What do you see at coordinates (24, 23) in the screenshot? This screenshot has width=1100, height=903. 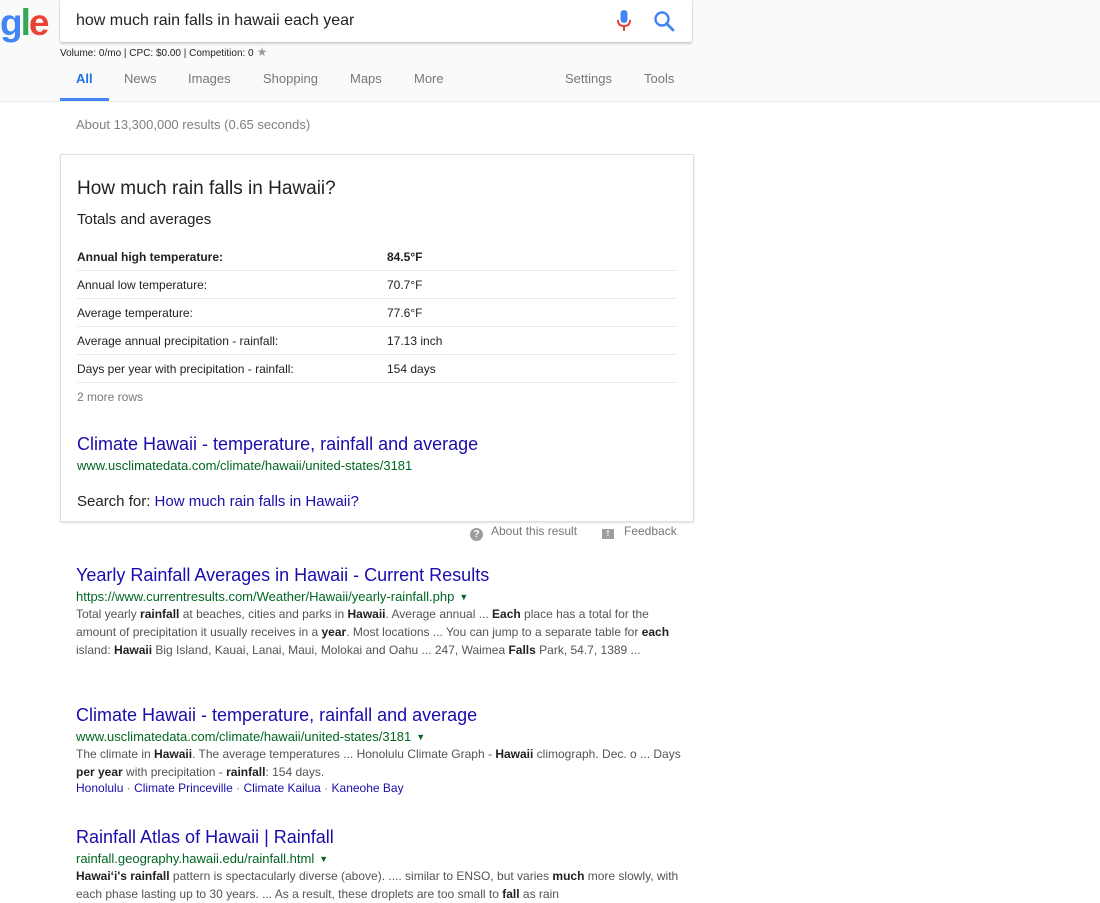 I see `google-logo: gle` at bounding box center [24, 23].